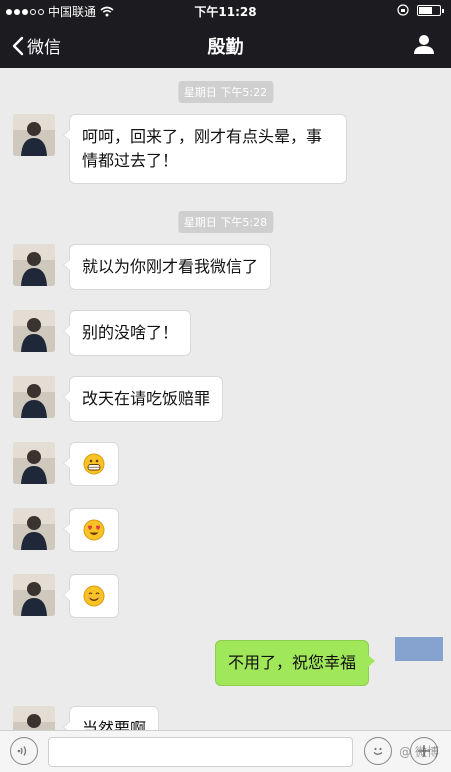  Describe the element at coordinates (170, 266) in the screenshot. I see `message-text: 就以为你刚才看我微信了` at that location.